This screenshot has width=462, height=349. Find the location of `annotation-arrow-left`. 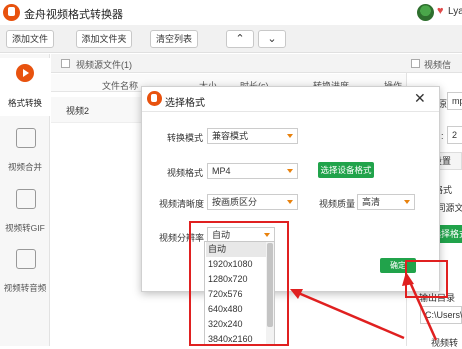

annotation-arrow-left is located at coordinates (350, 315).